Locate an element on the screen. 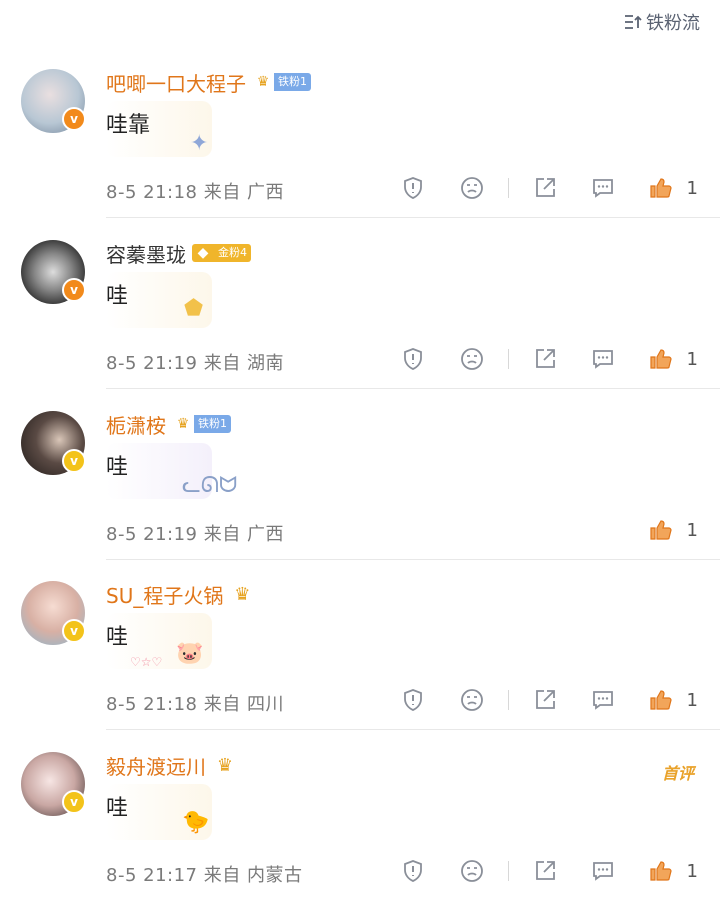 Image resolution: width=720 pixels, height=923 pixels. comment-meta: 8-5 21:19 来自 湖南 is located at coordinates (195, 363).